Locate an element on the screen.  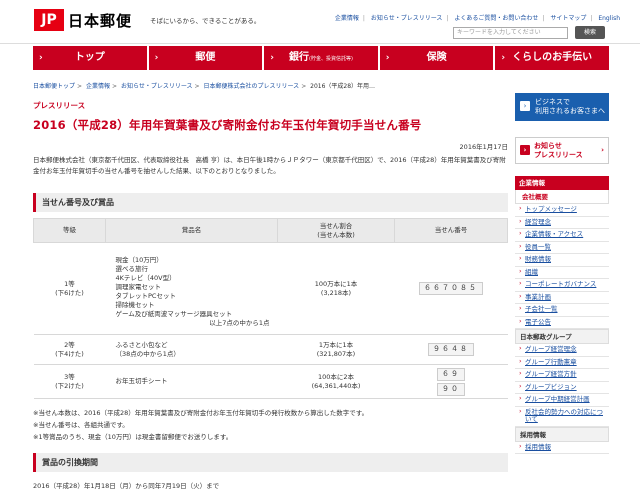
main-nav: トップ 郵便 銀行(貯金、投資信託等) 保険 くらしのお手伝い is located at coordinates (321, 58).